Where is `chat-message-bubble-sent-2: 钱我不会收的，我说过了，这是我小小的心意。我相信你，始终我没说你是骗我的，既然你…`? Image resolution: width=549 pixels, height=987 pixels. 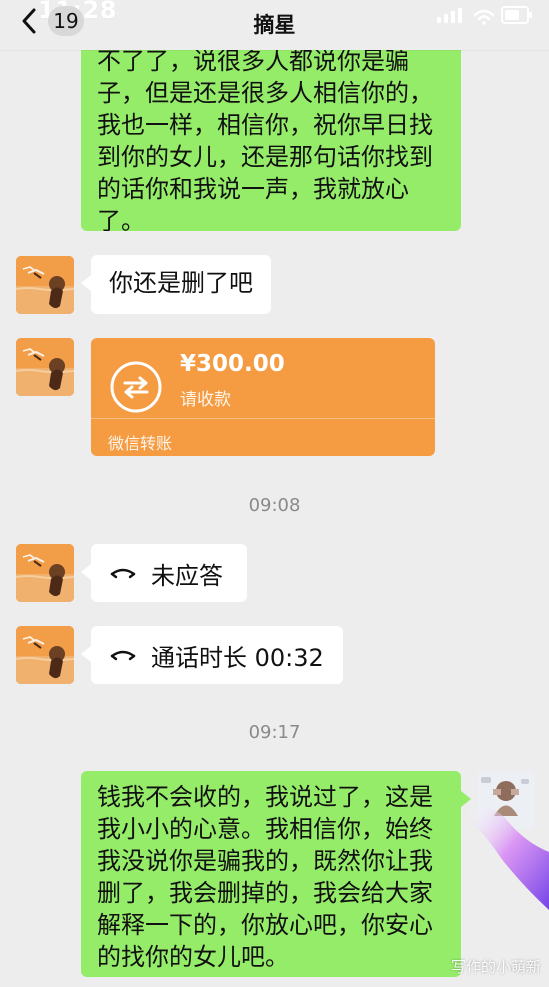 chat-message-bubble-sent-2: 钱我不会收的，我说过了，这是我小小的心意。我相信你，始终我没说你是骗我的，既然你… is located at coordinates (276, 874).